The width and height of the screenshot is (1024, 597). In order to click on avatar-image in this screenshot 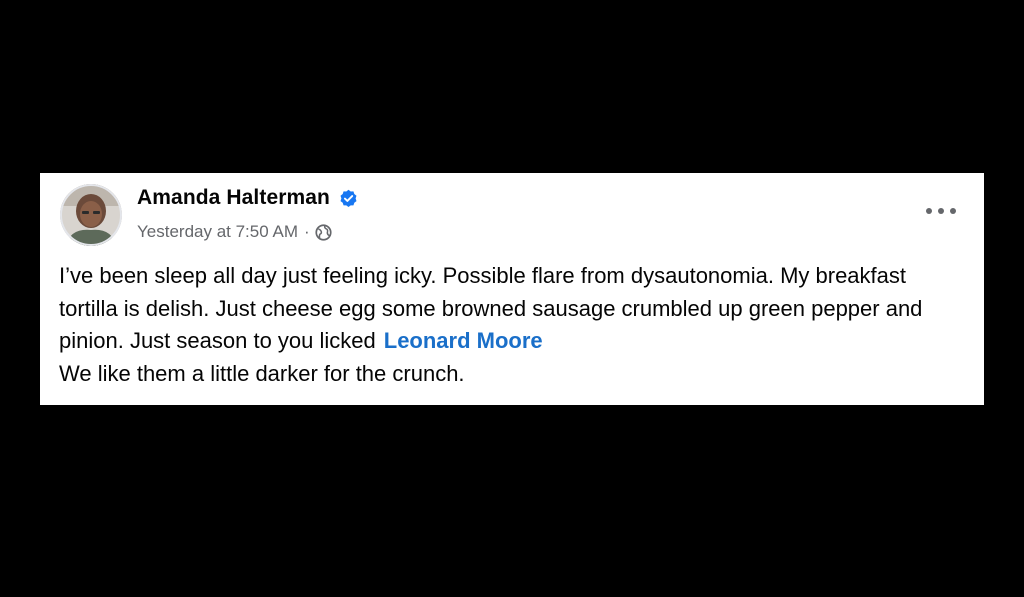, I will do `click(91, 215)`.